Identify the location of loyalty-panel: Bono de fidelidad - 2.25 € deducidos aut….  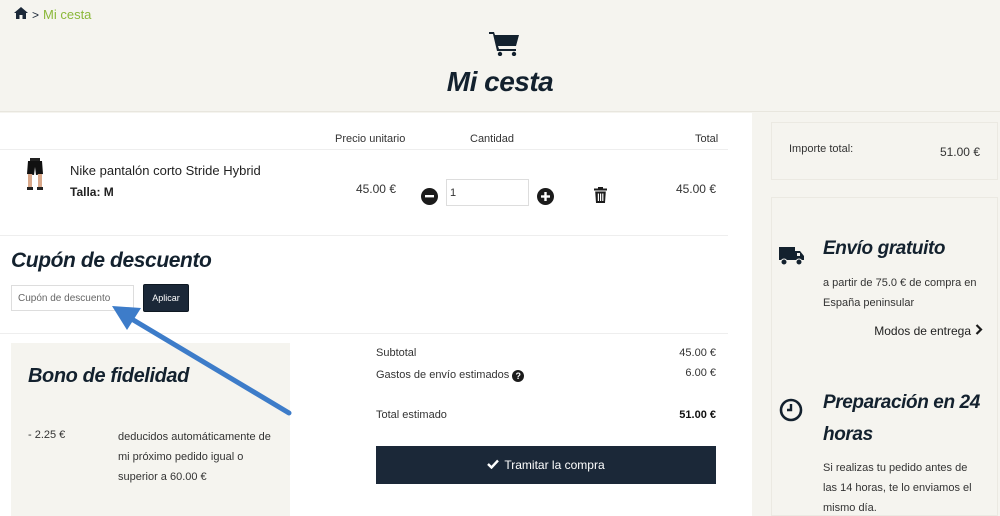
(150, 429).